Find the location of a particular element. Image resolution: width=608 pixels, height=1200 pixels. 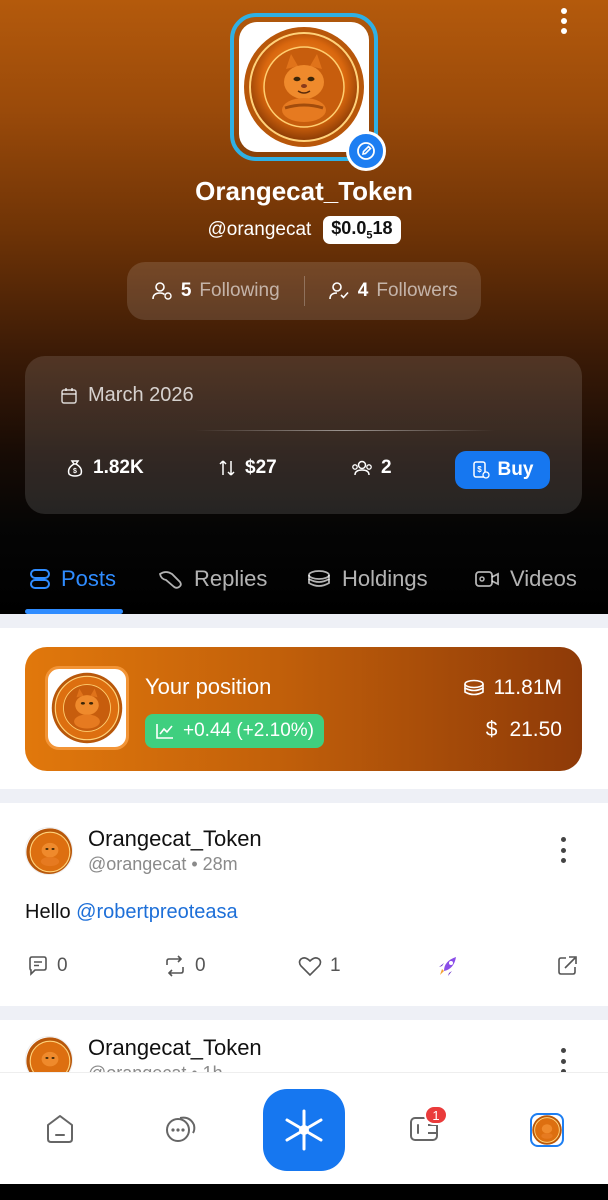

home-icon is located at coordinates (60, 1129).